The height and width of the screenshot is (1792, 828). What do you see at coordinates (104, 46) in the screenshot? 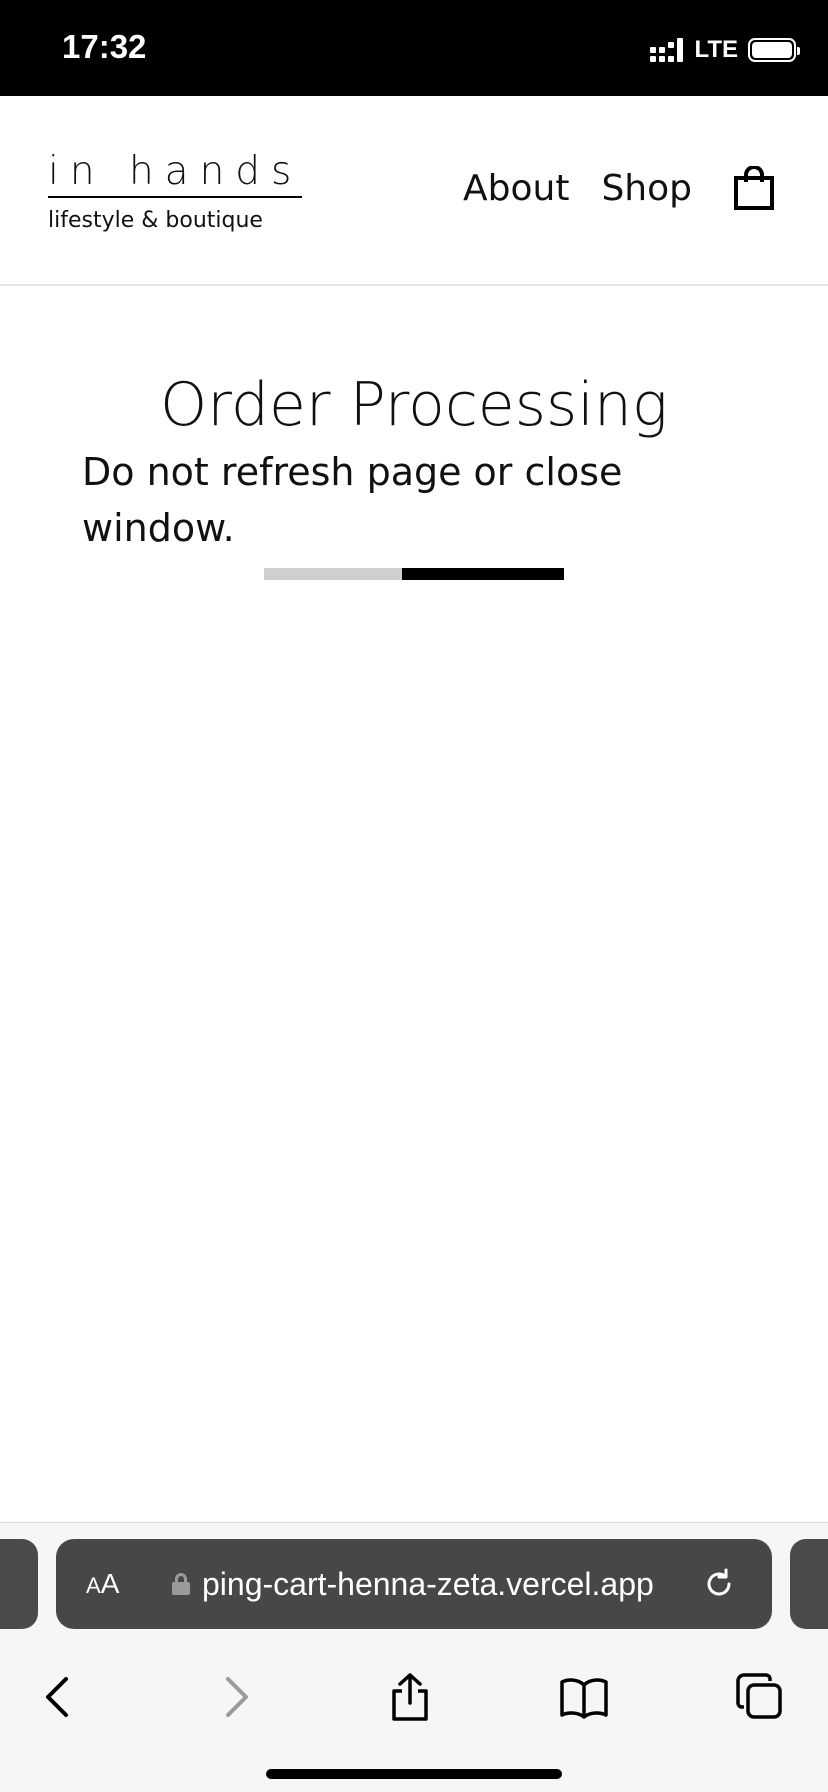
I see `status-time: 17:32` at bounding box center [104, 46].